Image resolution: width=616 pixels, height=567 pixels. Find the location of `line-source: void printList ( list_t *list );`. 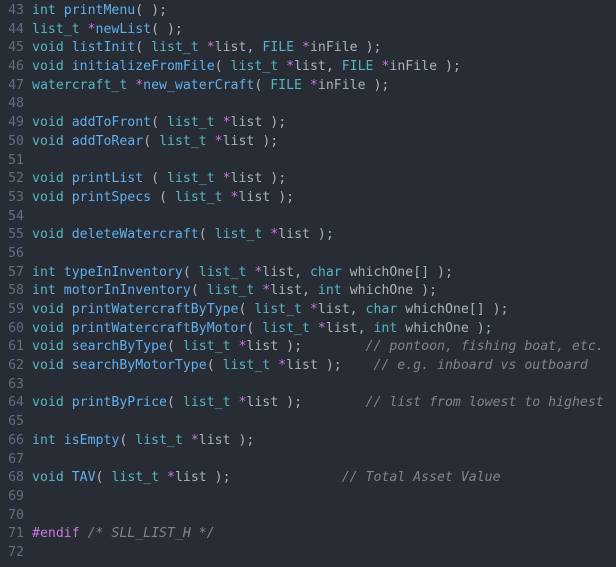

line-source: void printList ( list_t *list ); is located at coordinates (159, 179).